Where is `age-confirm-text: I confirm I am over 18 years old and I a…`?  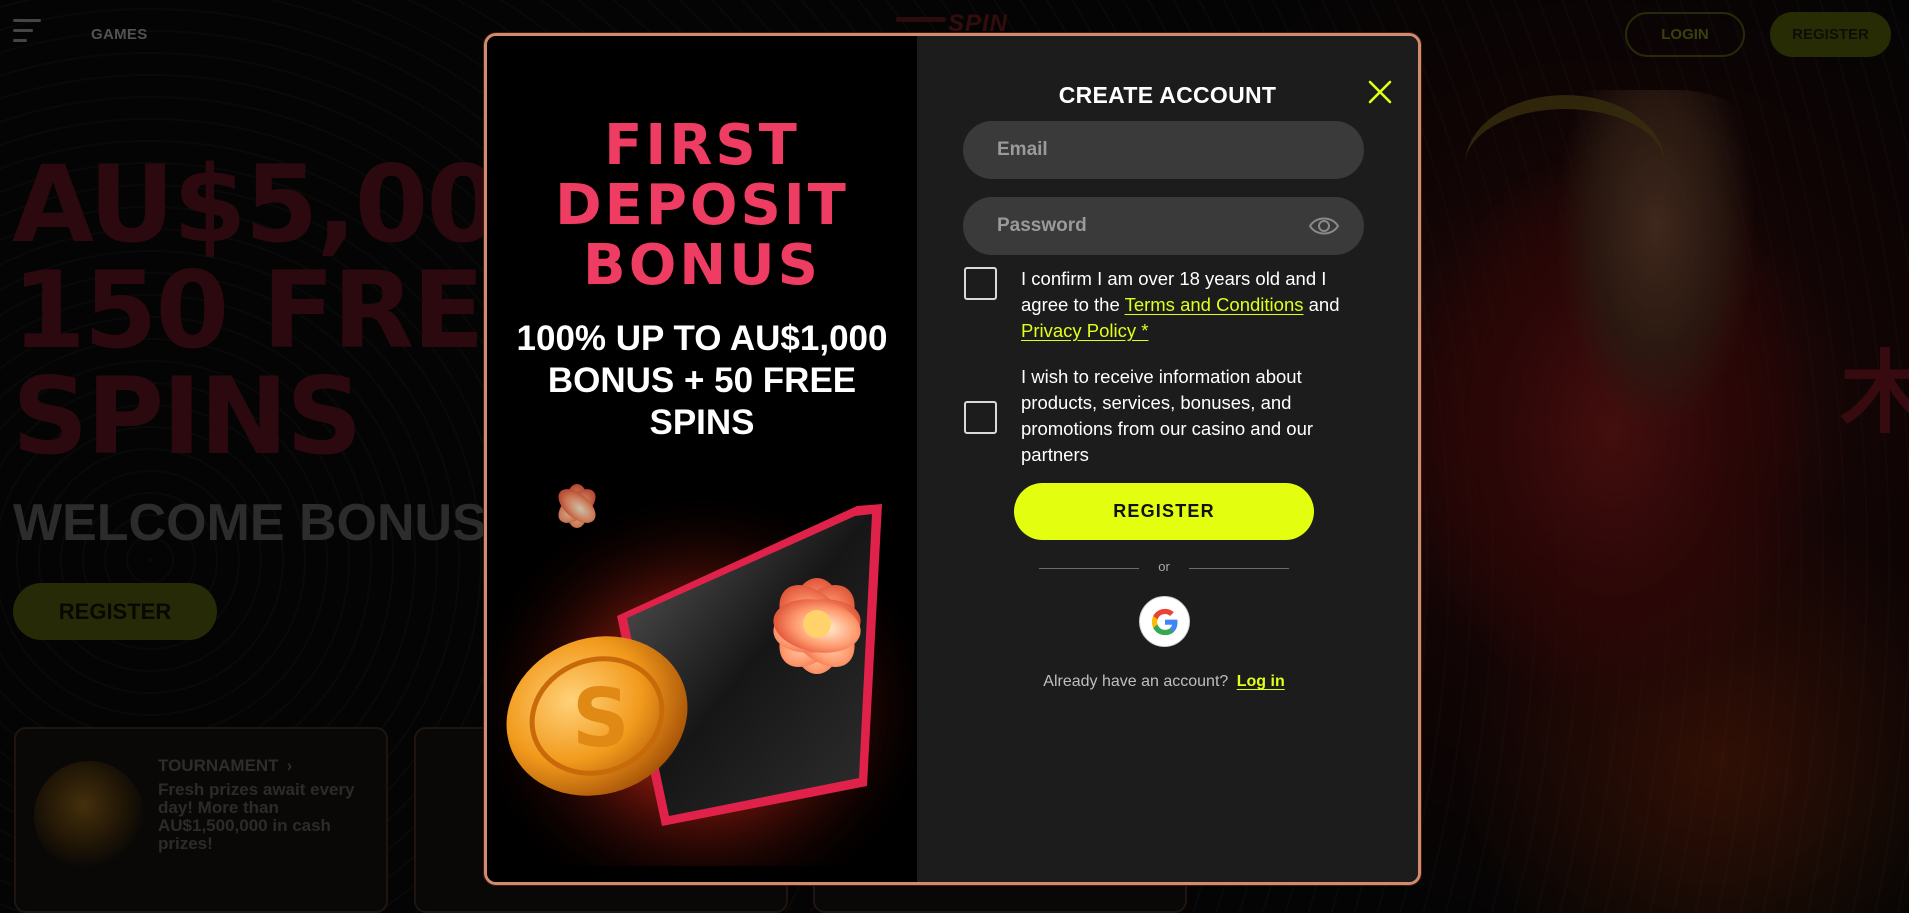
age-confirm-text: I confirm I am over 18 years old and I a… is located at coordinates (1180, 304).